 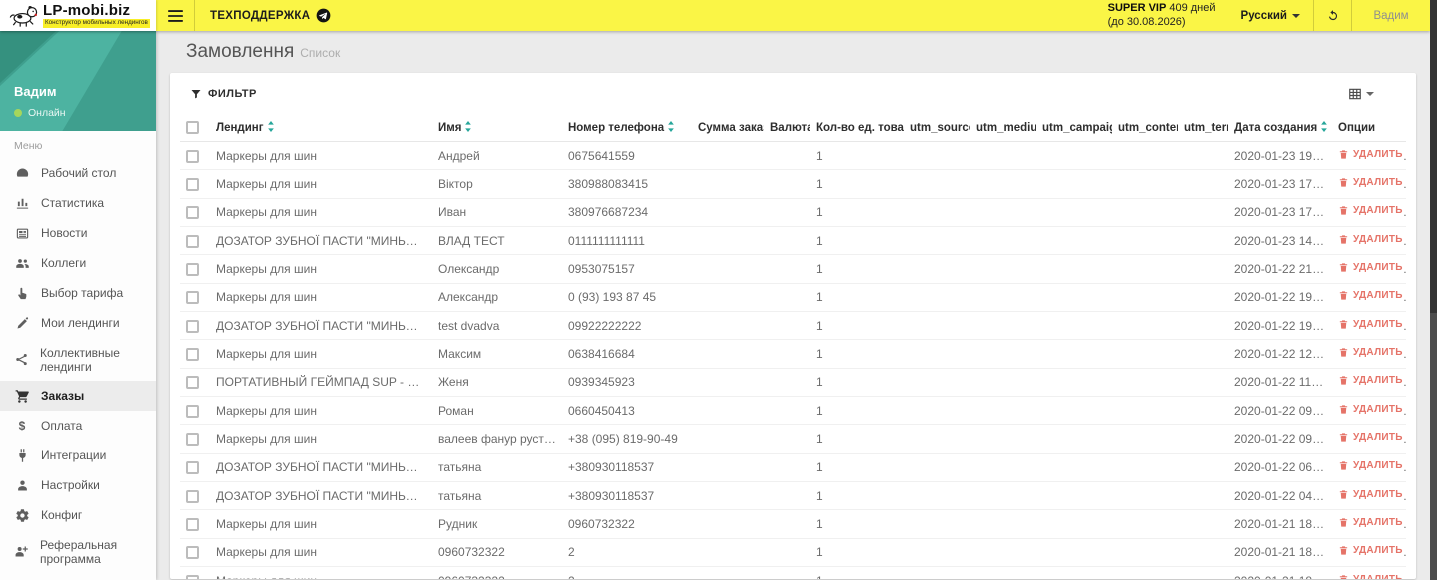 I want to click on sidebar-item-label: Коллективные лендинги, so click(x=80, y=359).